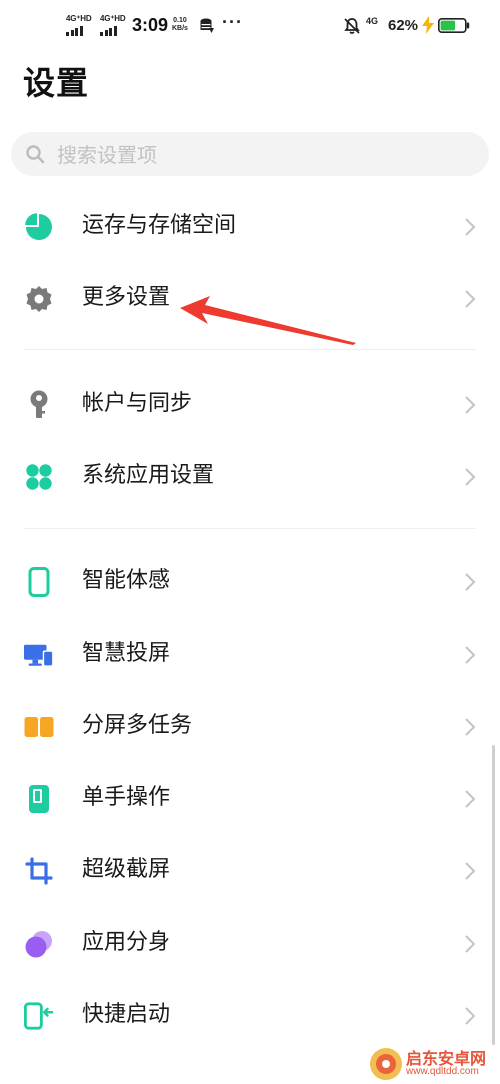  Describe the element at coordinates (39, 1016) in the screenshot. I see `quick-launch-icon` at that location.